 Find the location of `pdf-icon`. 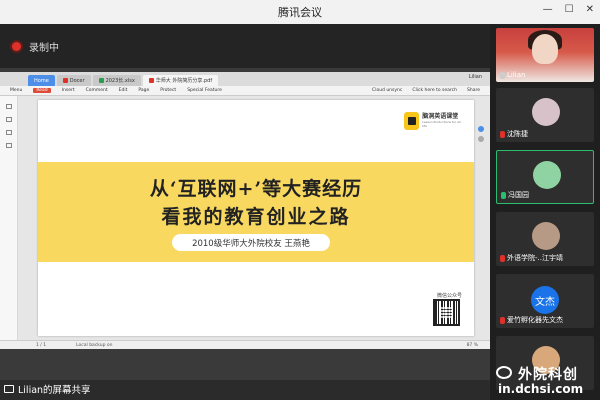

pdf-icon is located at coordinates (151, 80).